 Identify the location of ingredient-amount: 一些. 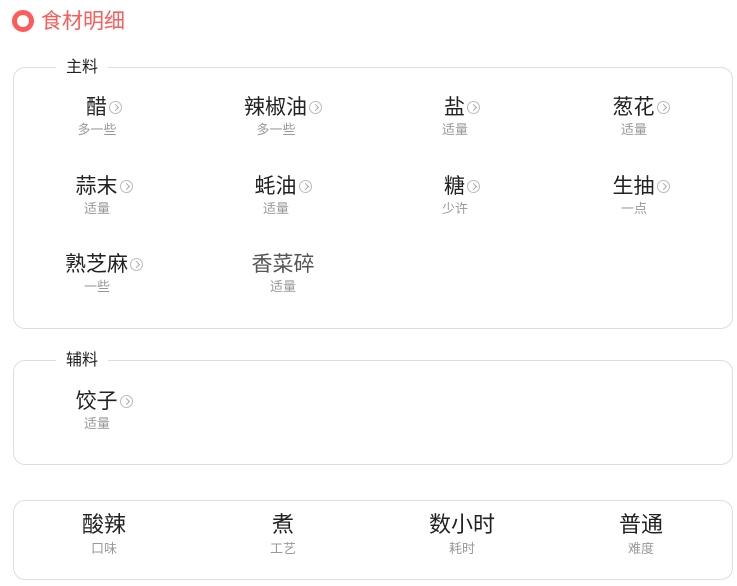
(96, 287).